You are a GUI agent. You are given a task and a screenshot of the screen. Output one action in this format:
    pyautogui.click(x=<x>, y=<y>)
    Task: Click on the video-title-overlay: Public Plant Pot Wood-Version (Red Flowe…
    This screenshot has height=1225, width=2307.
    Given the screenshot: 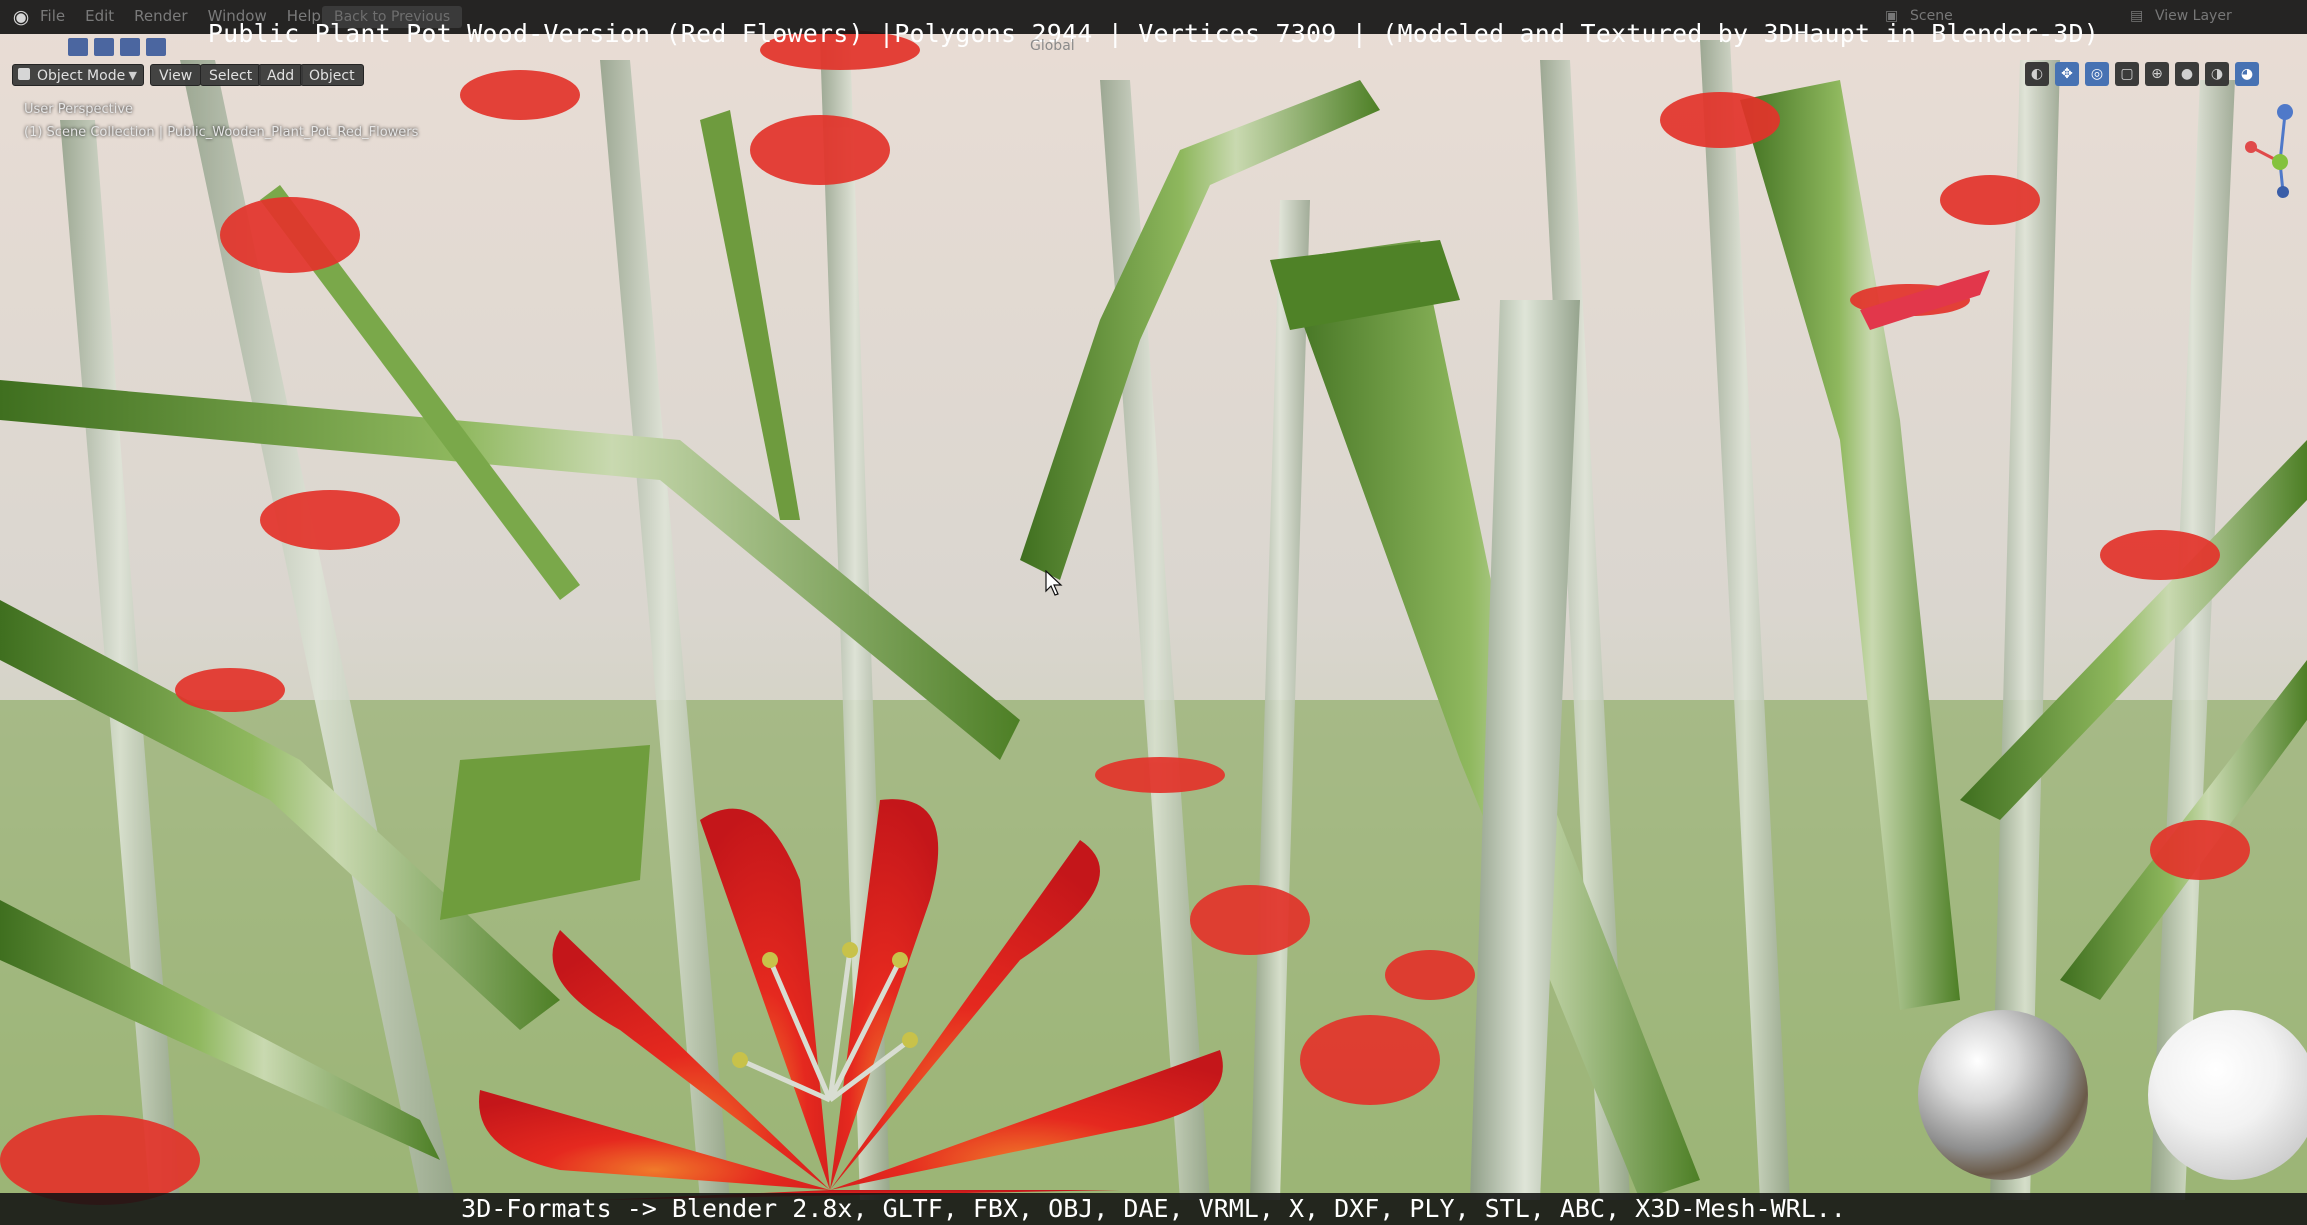 What is the action you would take?
    pyautogui.click(x=1153, y=33)
    